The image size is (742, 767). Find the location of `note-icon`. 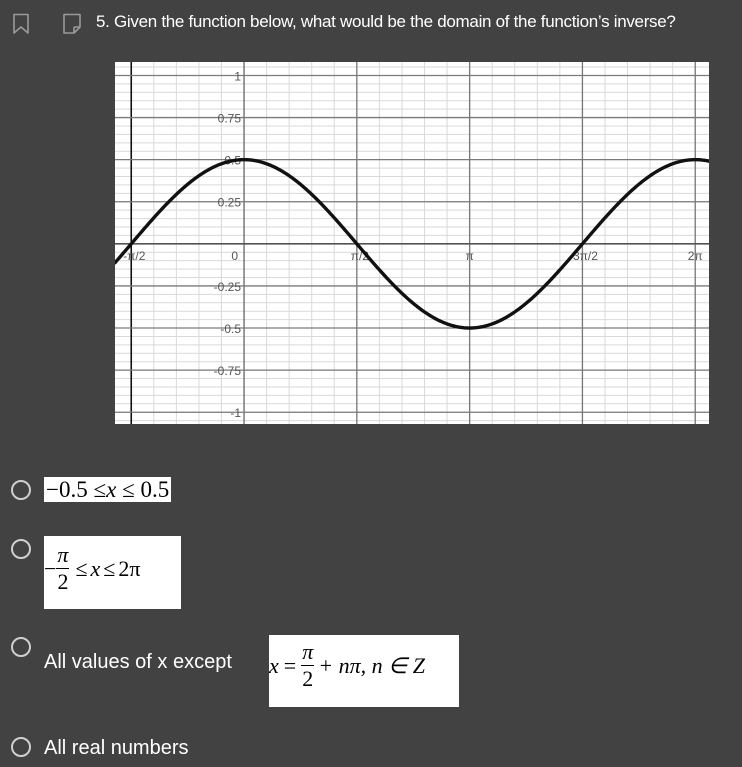

note-icon is located at coordinates (72, 24).